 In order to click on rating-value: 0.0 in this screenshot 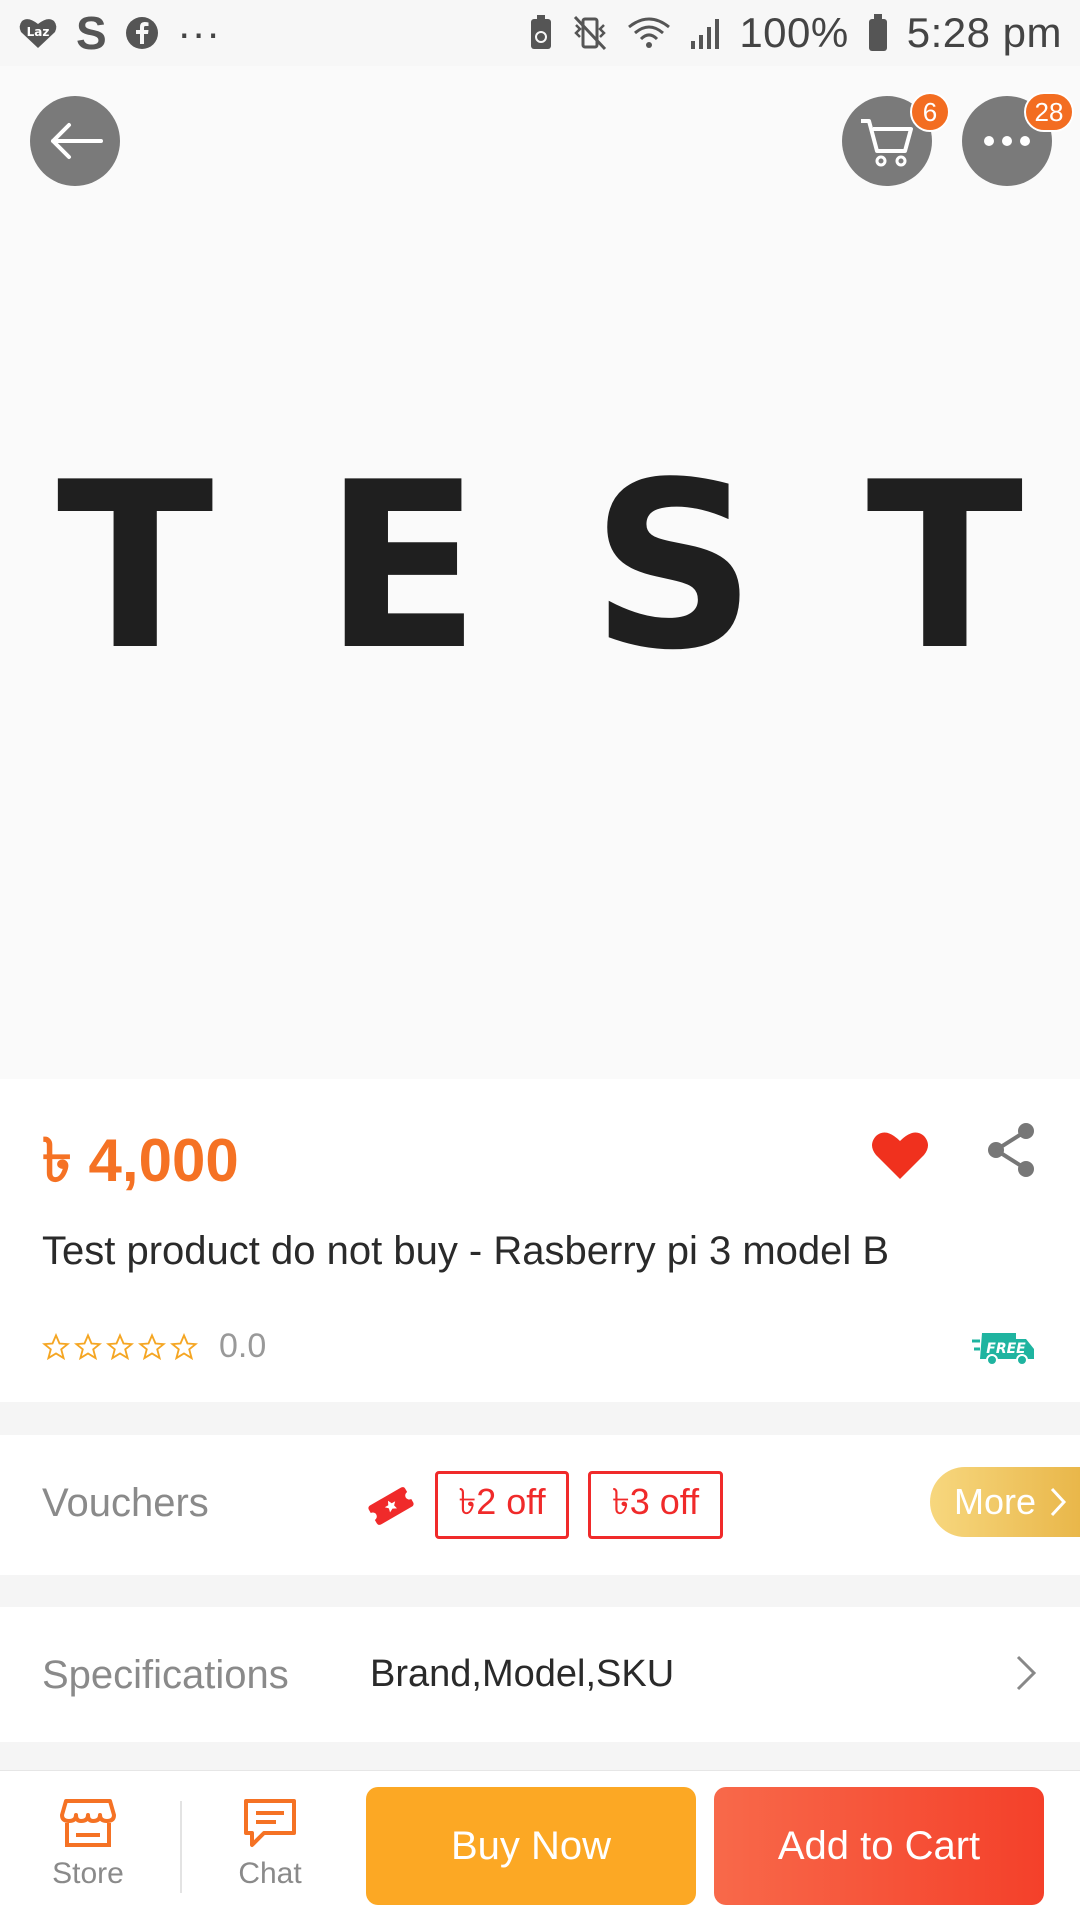, I will do `click(243, 1346)`.